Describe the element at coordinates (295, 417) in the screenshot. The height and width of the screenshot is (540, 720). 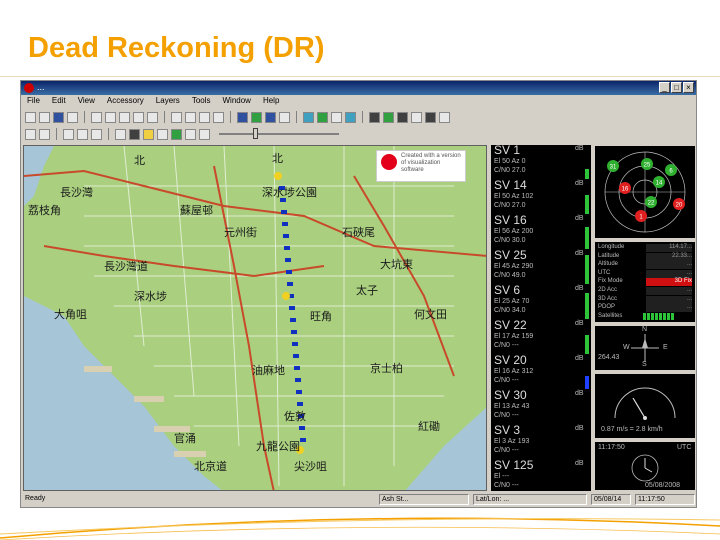
I see `map-label: 佐敦` at that location.